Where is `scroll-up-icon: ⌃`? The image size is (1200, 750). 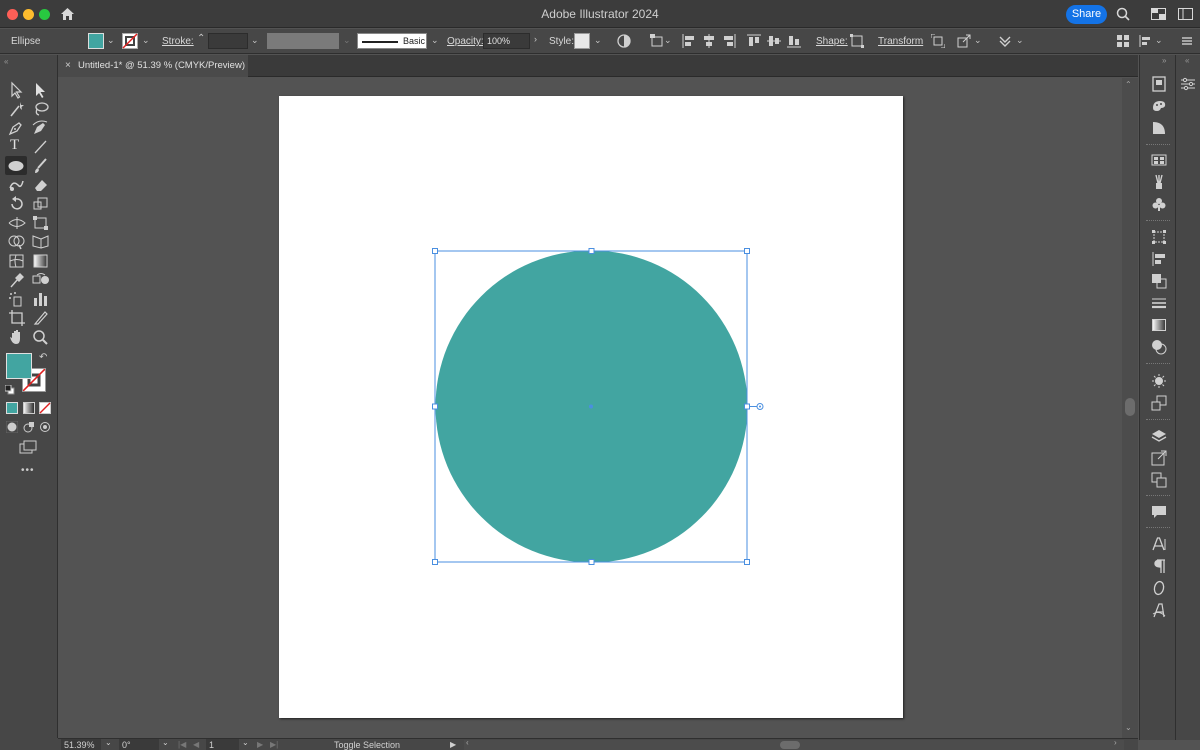 scroll-up-icon: ⌃ is located at coordinates (1128, 84).